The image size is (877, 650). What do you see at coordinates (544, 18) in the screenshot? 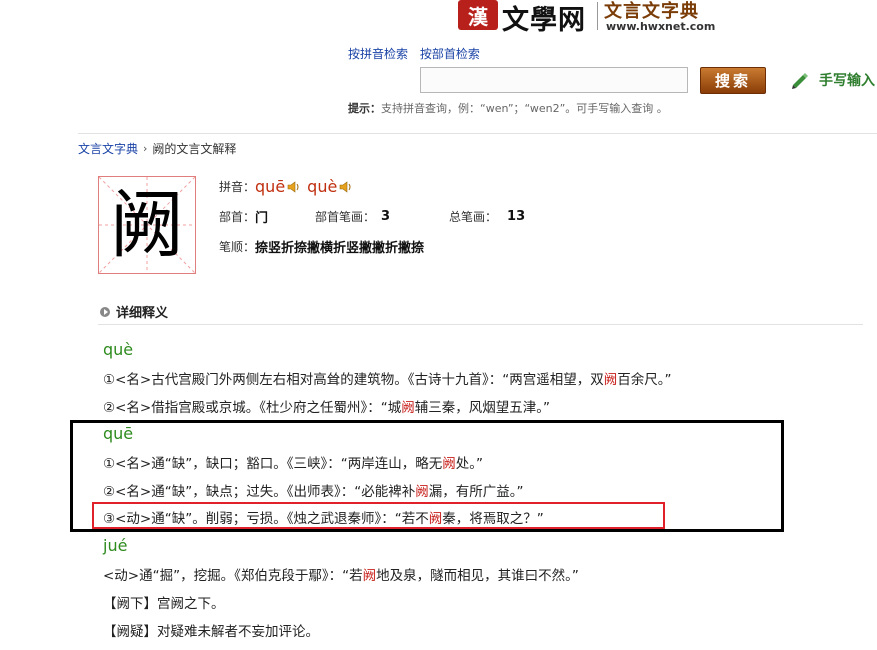
I see `logo-text: 文學网` at bounding box center [544, 18].